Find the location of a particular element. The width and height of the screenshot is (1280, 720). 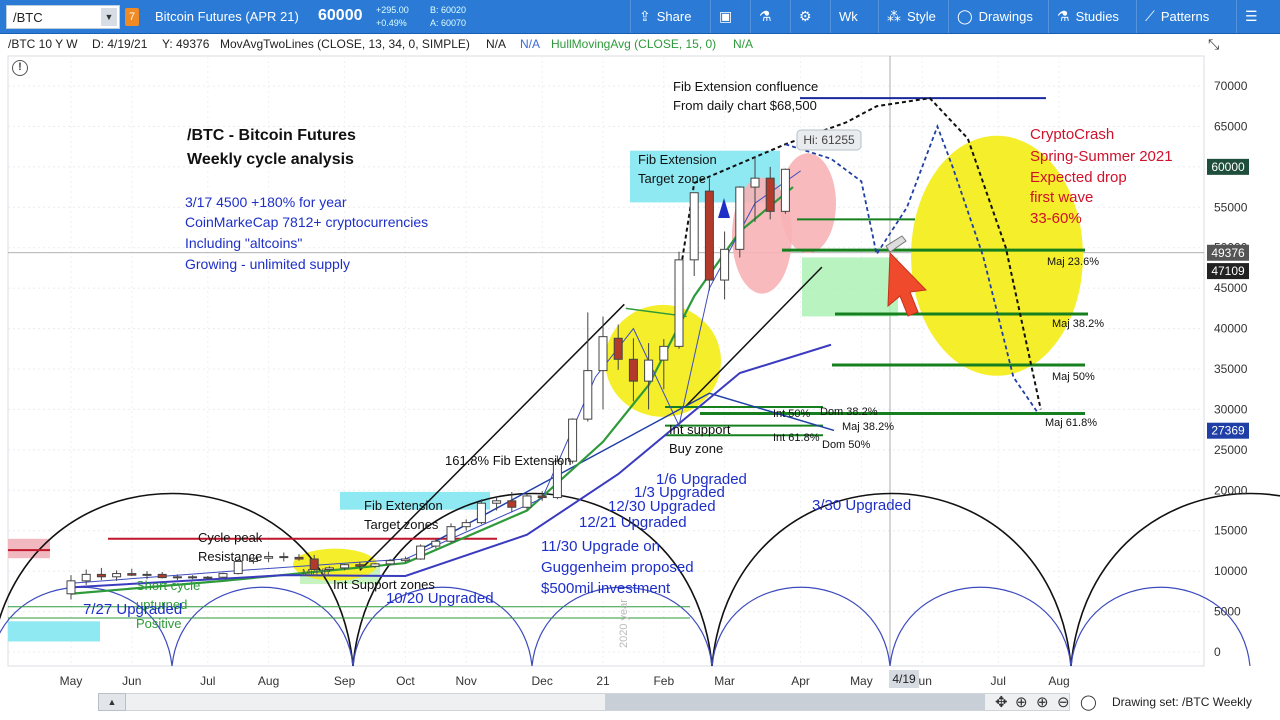

x-tick-label: Nov is located at coordinates (466, 681).